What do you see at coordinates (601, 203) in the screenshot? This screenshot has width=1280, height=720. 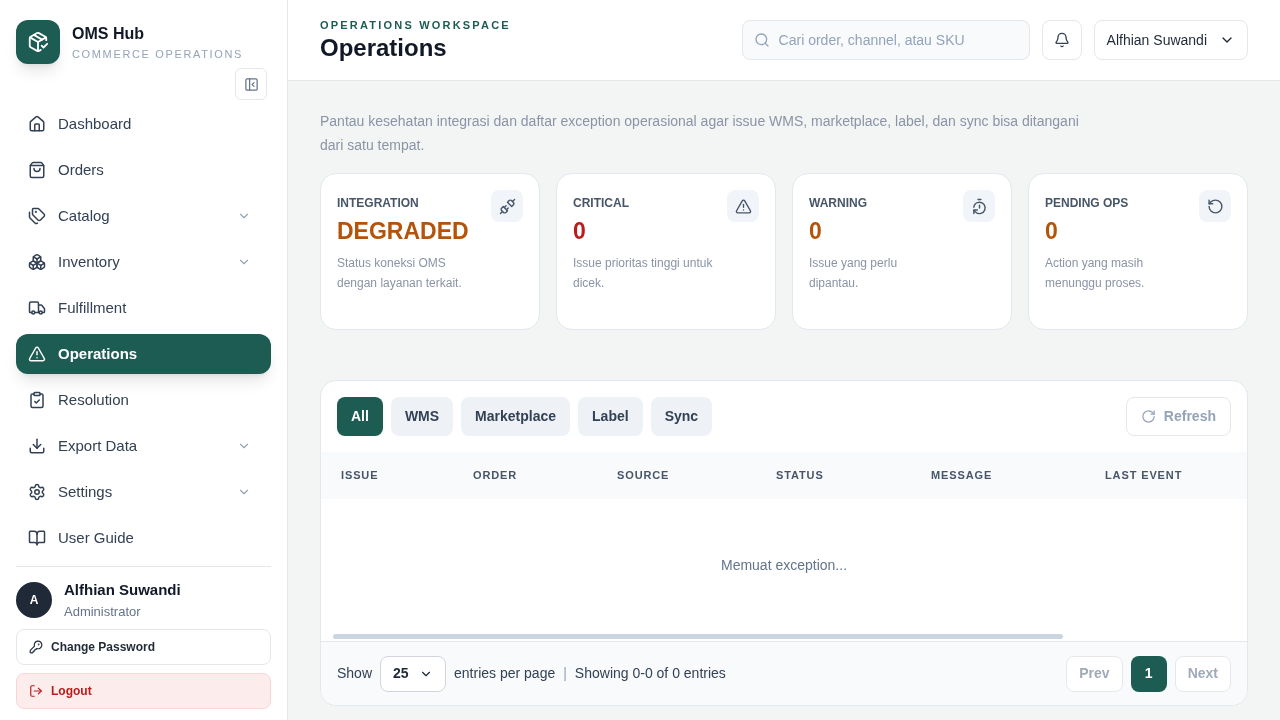 I see `stat-label: CRITICAL` at bounding box center [601, 203].